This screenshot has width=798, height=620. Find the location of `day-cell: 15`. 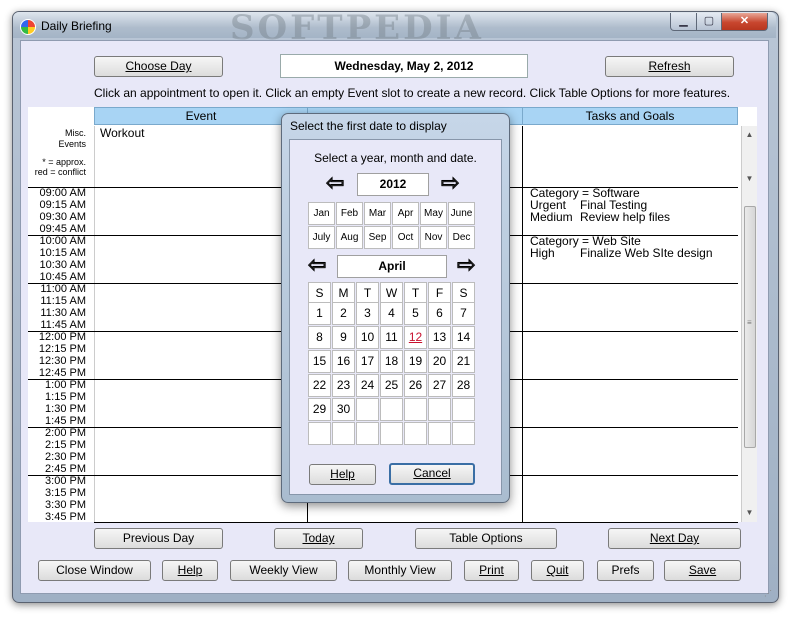

day-cell: 15 is located at coordinates (319, 361).